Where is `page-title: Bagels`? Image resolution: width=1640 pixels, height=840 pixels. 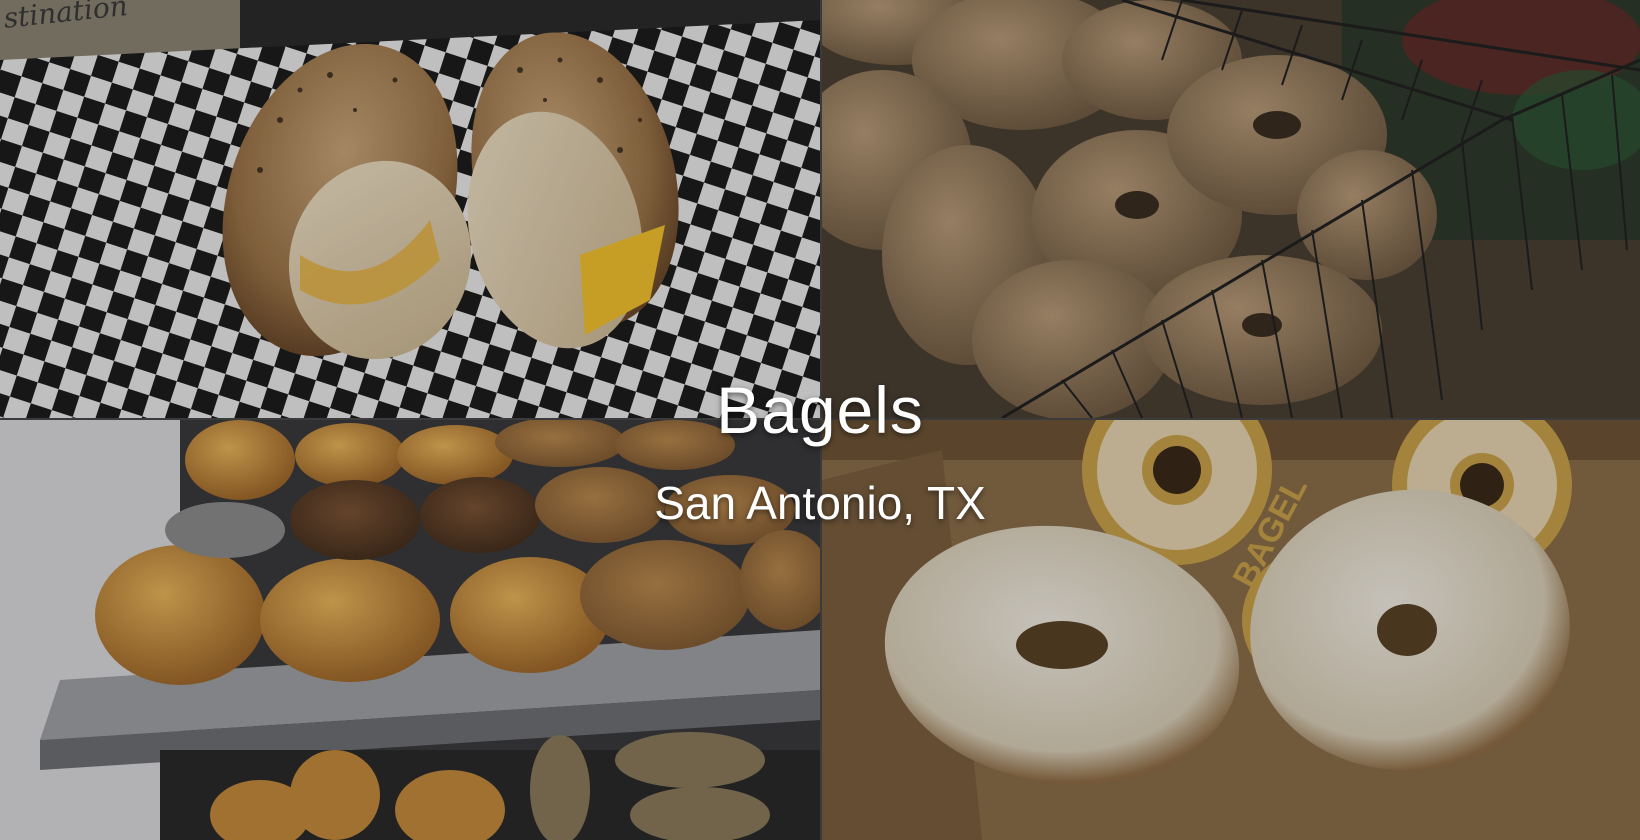
page-title: Bagels is located at coordinates (820, 410).